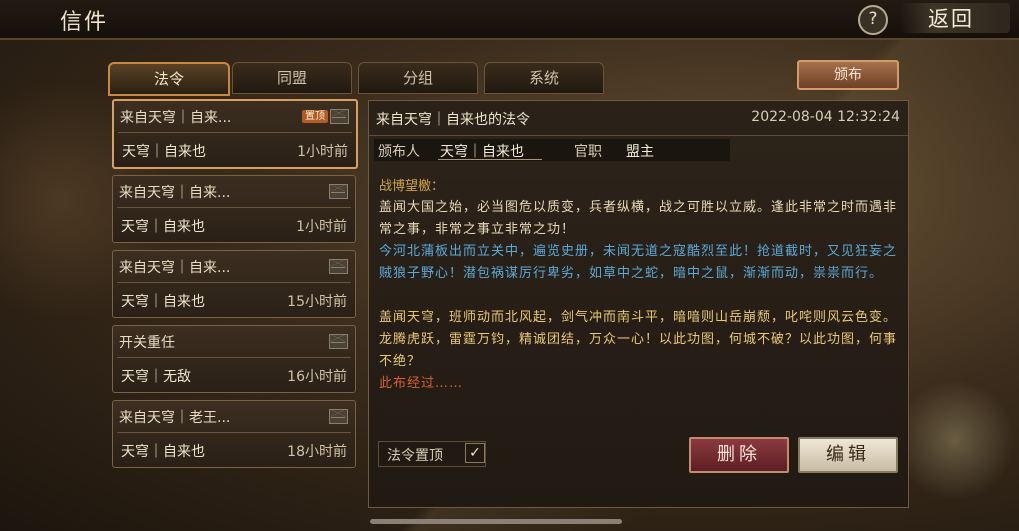  I want to click on home-indicator, so click(496, 521).